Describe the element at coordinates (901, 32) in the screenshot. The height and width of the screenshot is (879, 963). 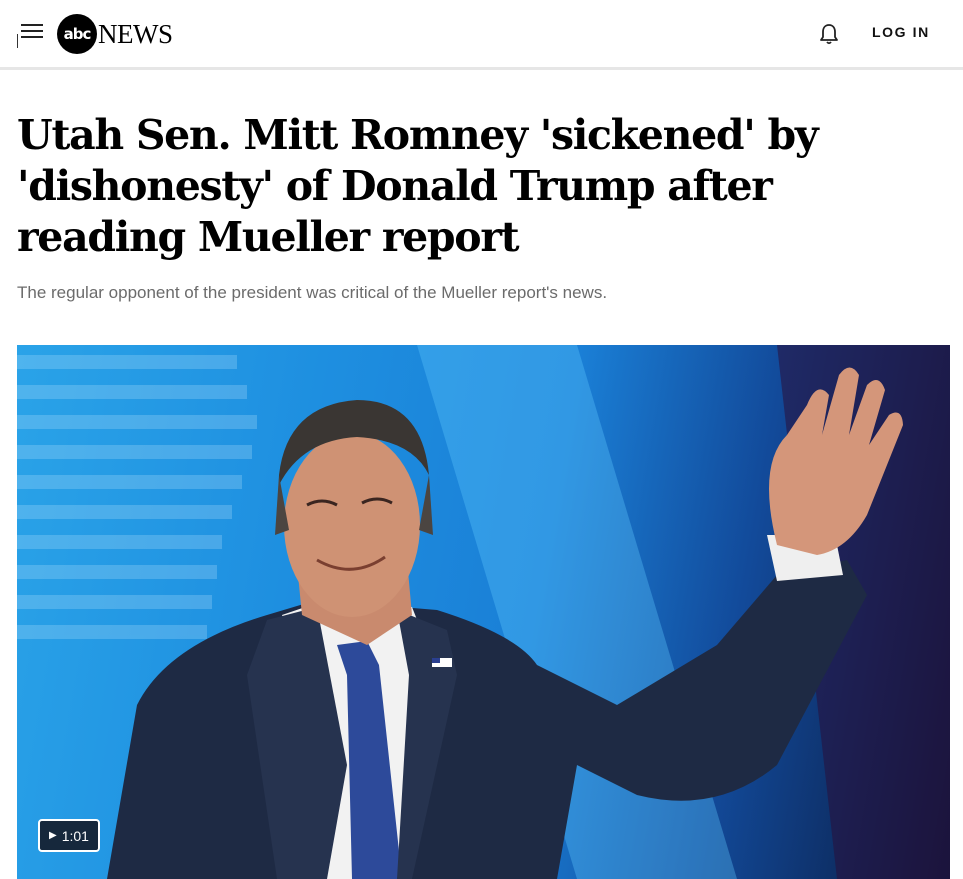
I see `login-button: LOG IN` at that location.